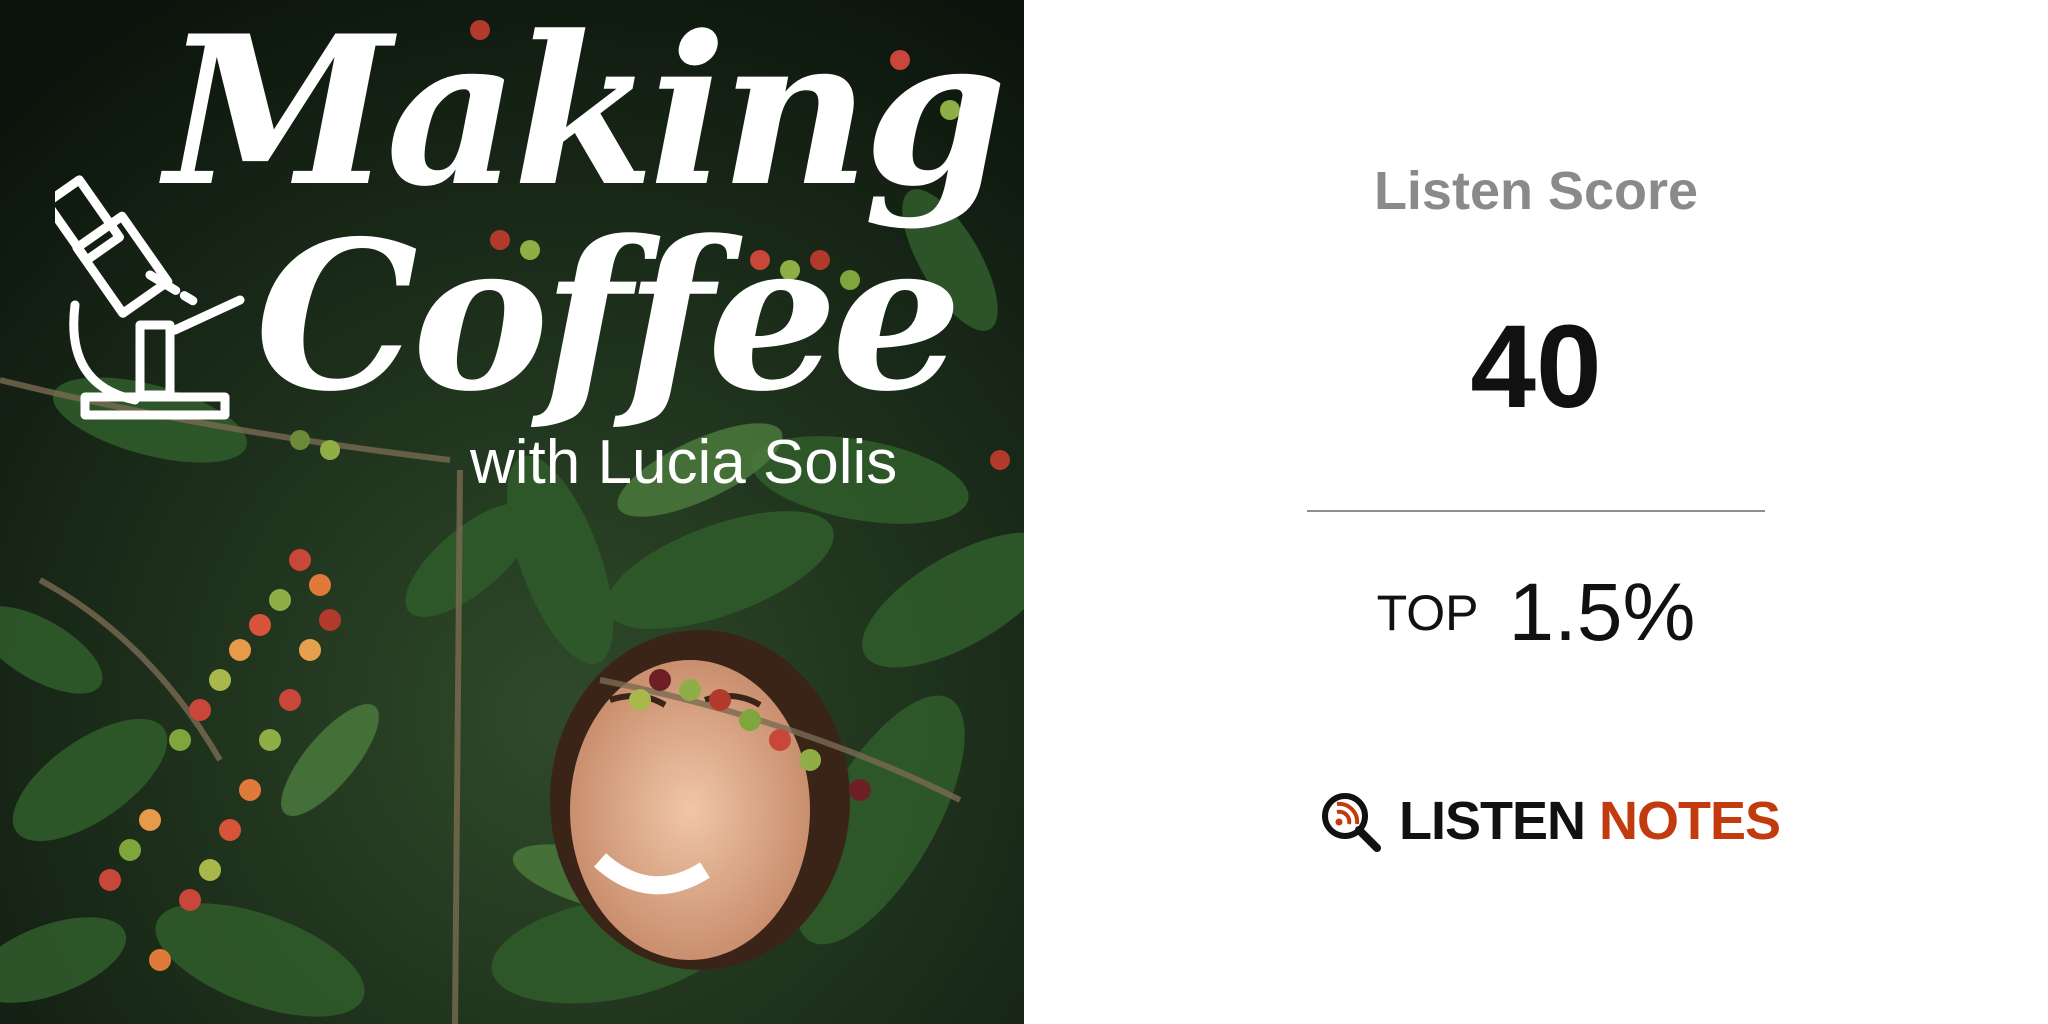  I want to click on rank-value: 1.5%, so click(1602, 612).